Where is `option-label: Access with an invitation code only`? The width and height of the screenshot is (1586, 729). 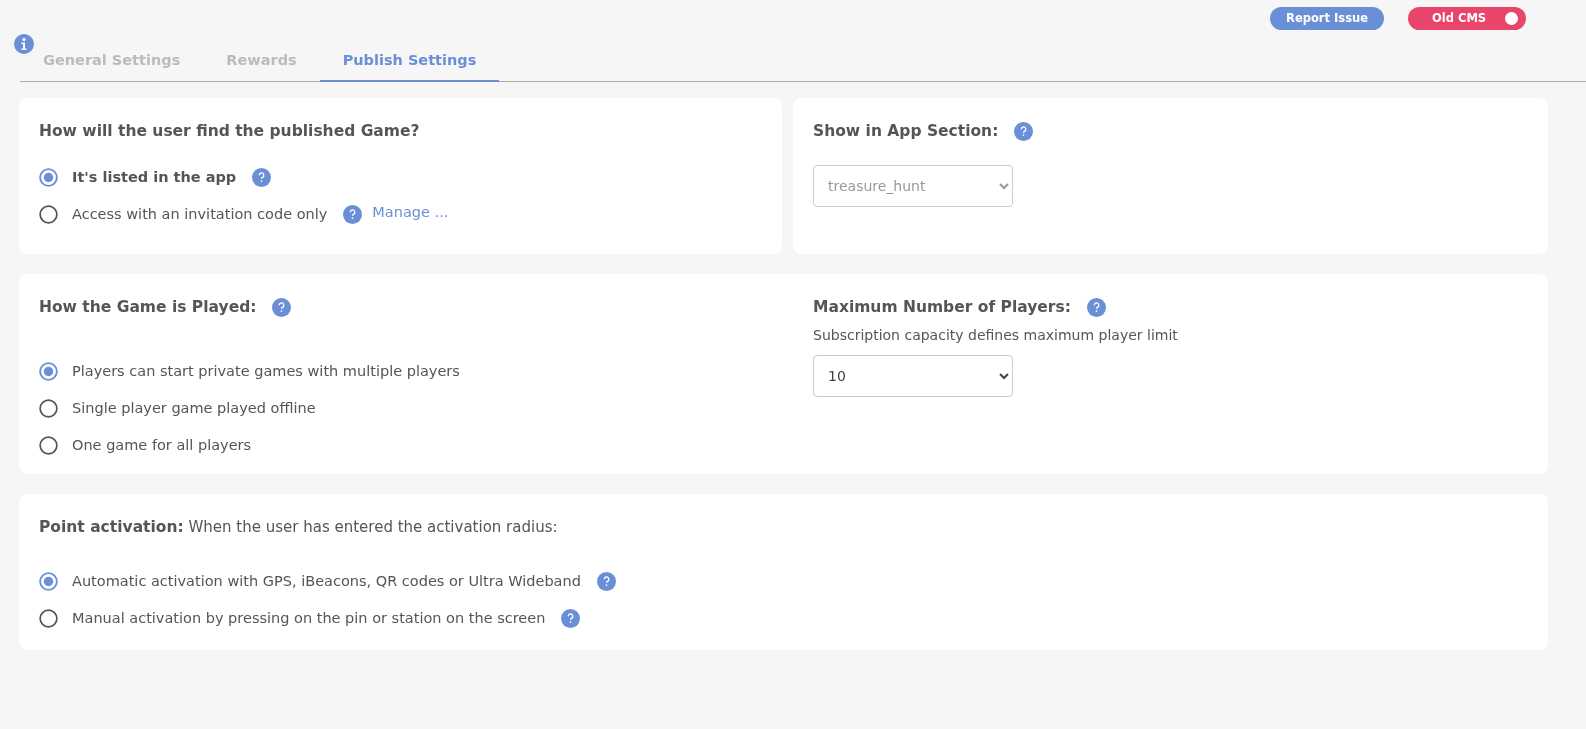
option-label: Access with an invitation code only is located at coordinates (200, 214).